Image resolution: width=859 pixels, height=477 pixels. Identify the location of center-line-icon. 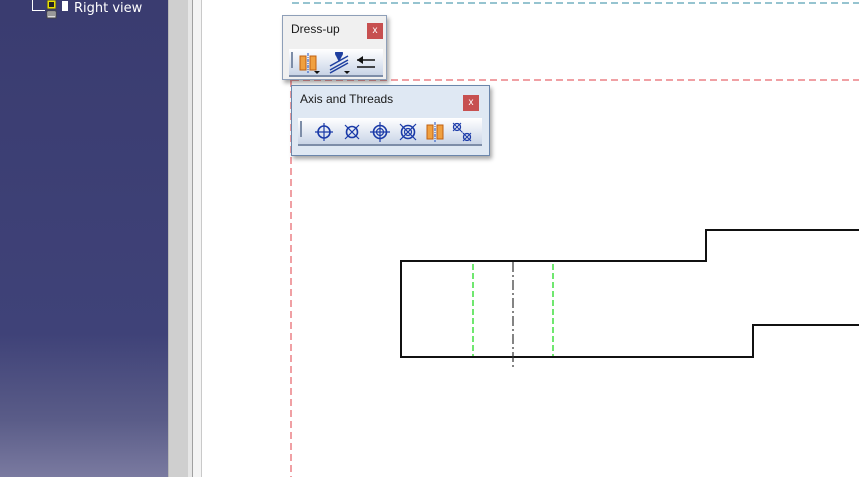
(324, 132).